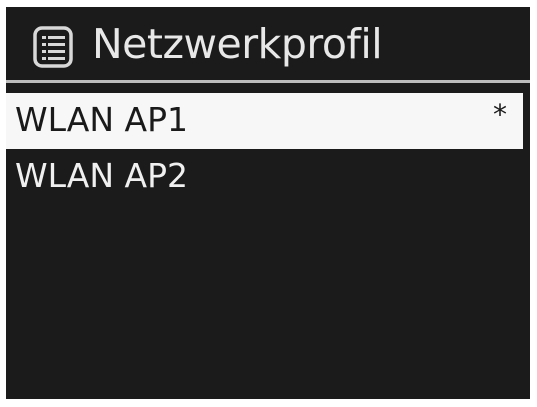 The image size is (537, 407). What do you see at coordinates (237, 44) in the screenshot?
I see `page-title: Netzwerkprofil` at bounding box center [237, 44].